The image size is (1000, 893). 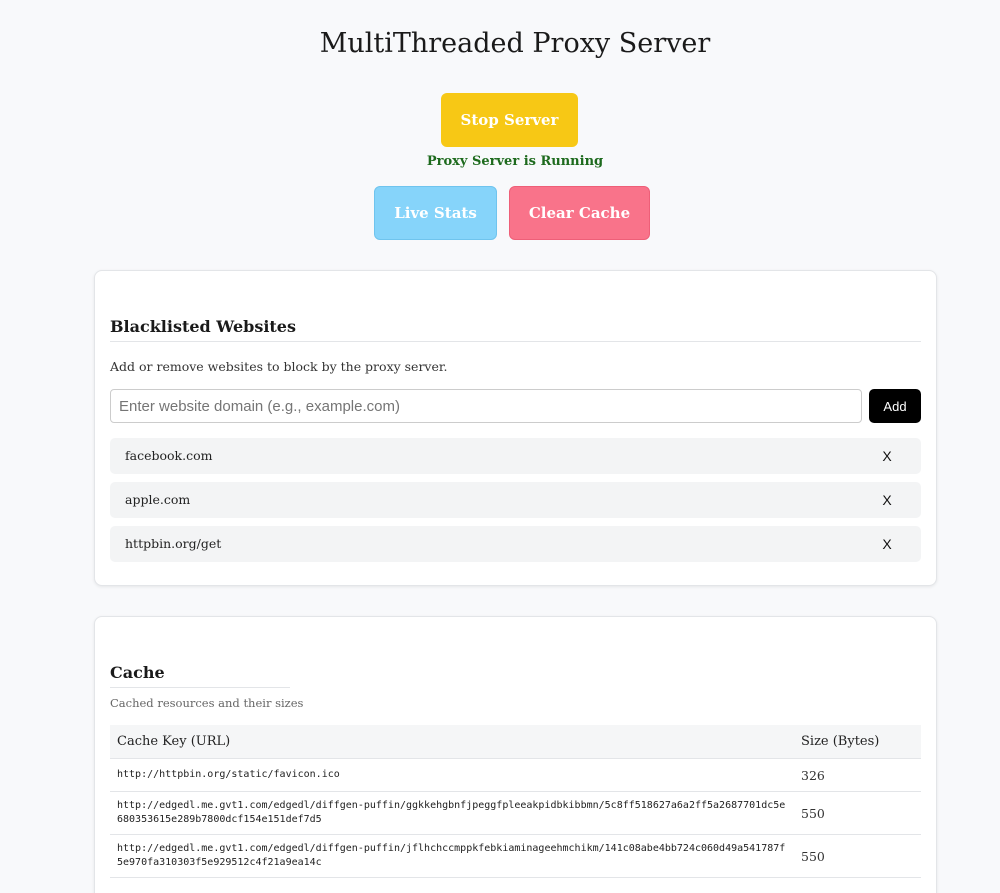 What do you see at coordinates (435, 213) in the screenshot?
I see `live-stats-button: Live Stats` at bounding box center [435, 213].